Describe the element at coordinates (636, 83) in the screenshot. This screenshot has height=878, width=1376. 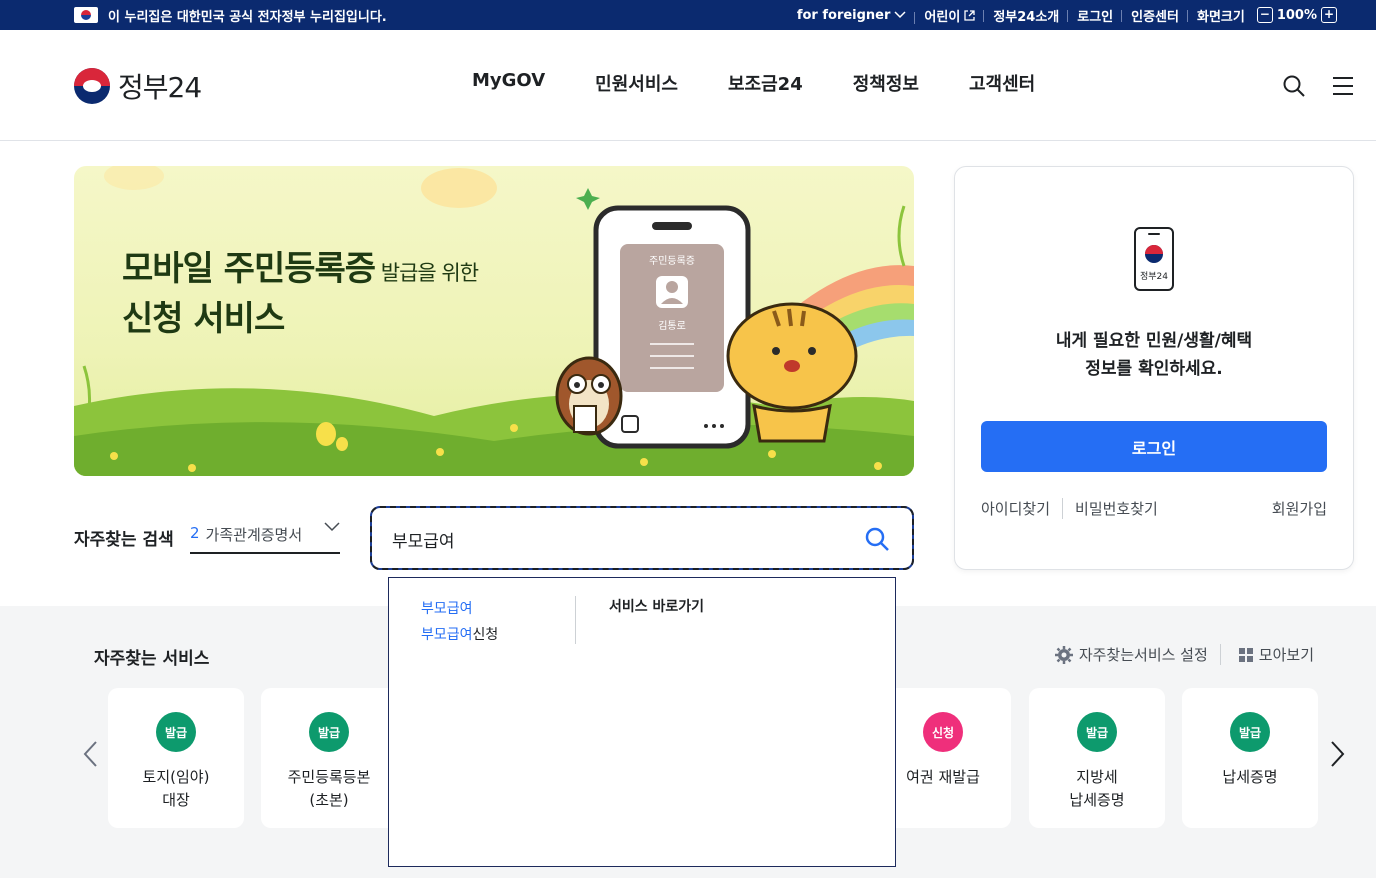
I see `nav-civil-services: 민원서비스` at that location.